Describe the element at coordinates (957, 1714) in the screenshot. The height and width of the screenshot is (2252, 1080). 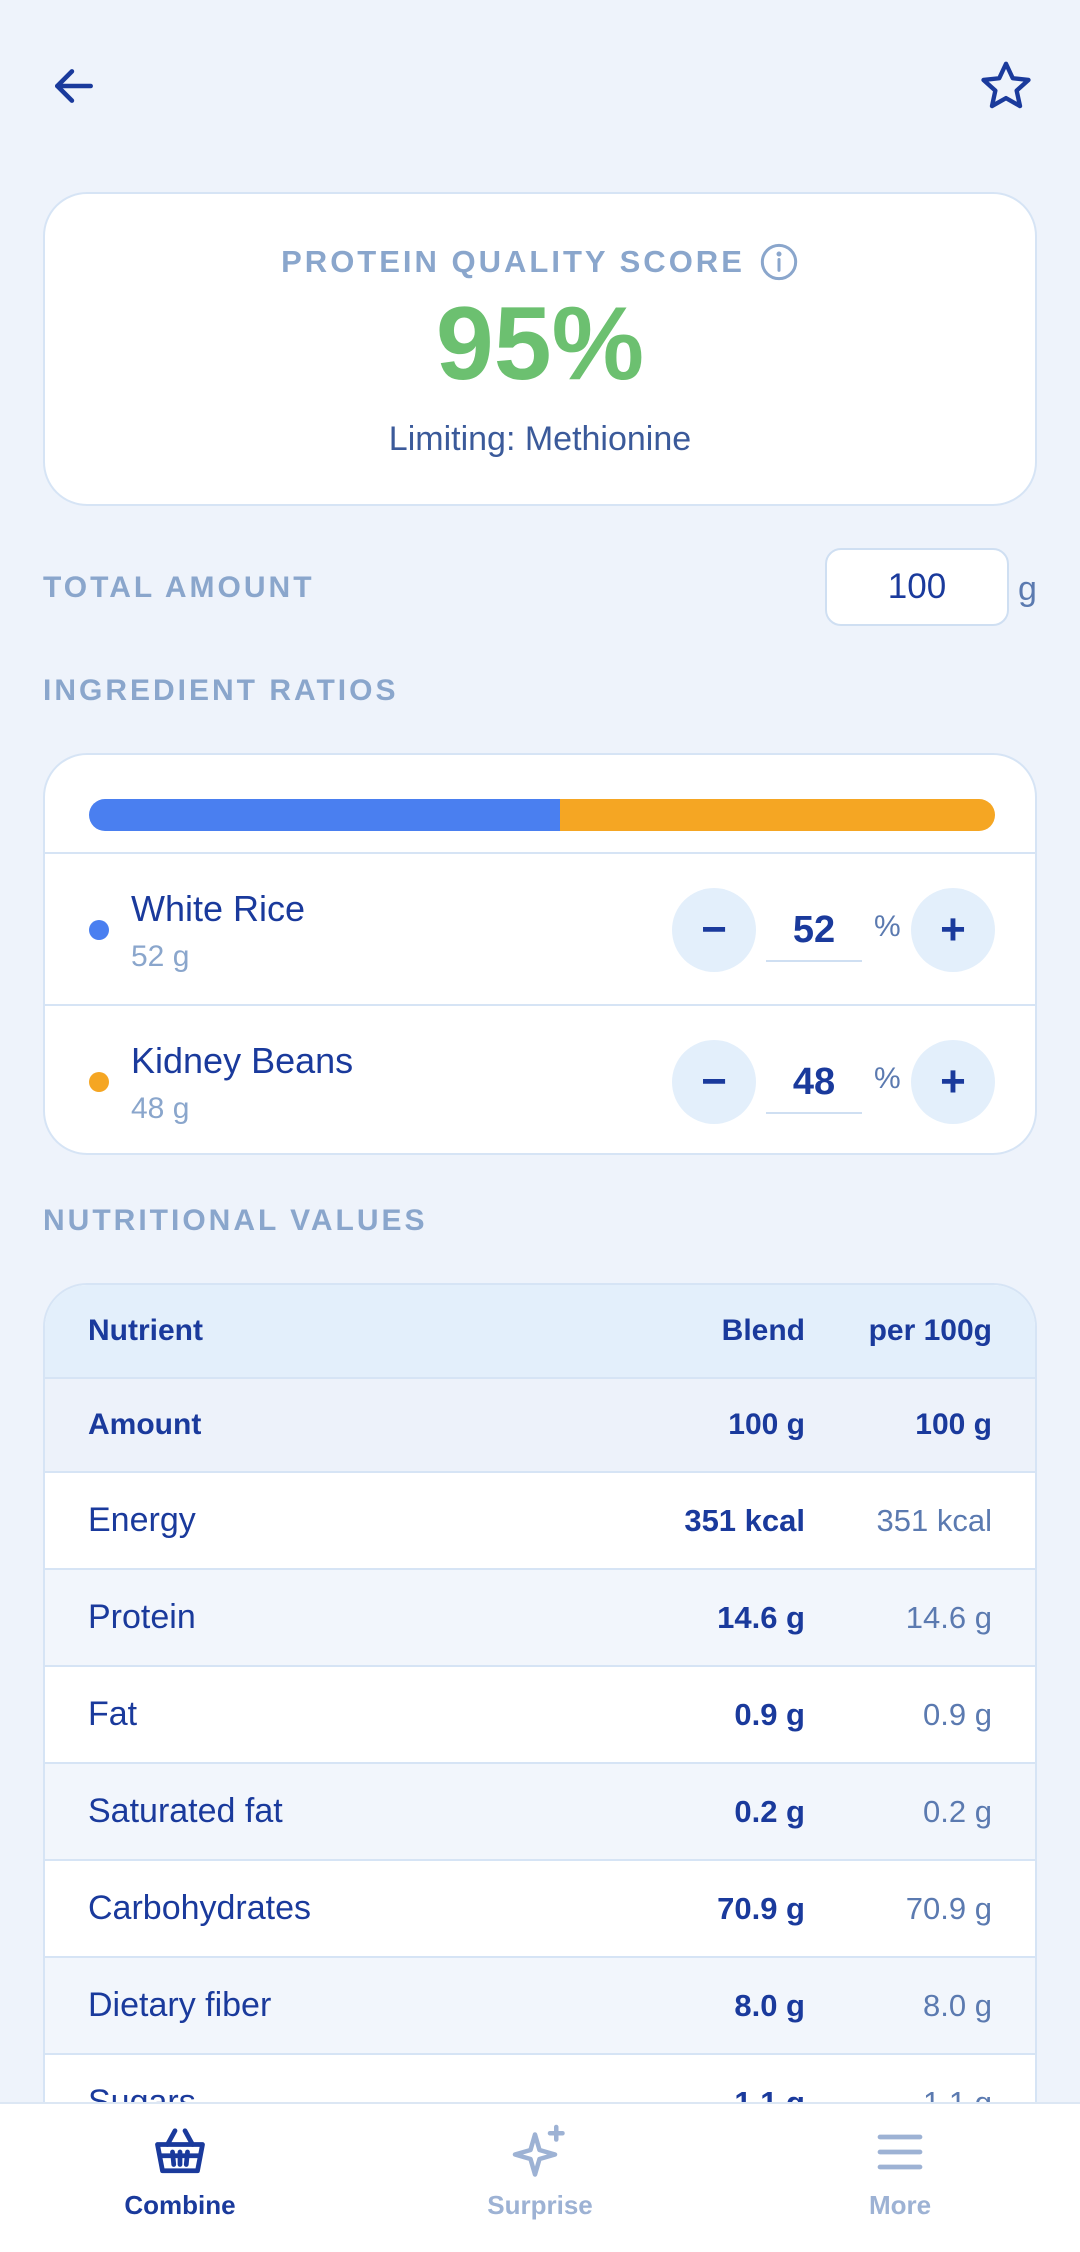
I see `cell-per-100g: 0.9 g` at that location.